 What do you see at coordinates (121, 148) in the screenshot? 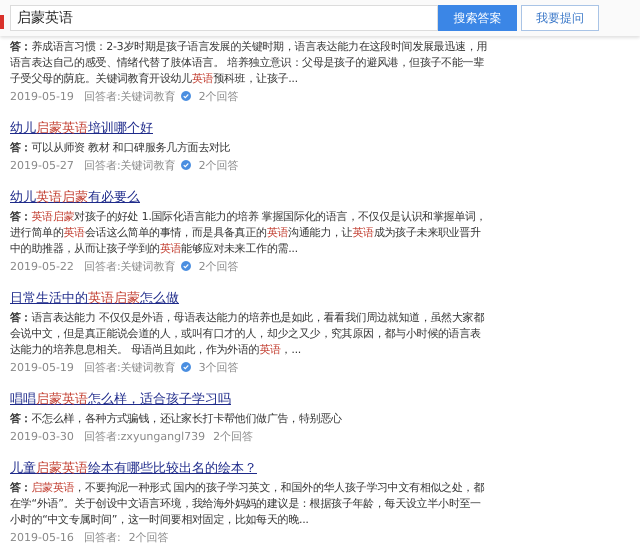
I see `answer-snippet: 答：可以从师资 教材 和口碑服务几方面去对比` at bounding box center [121, 148].